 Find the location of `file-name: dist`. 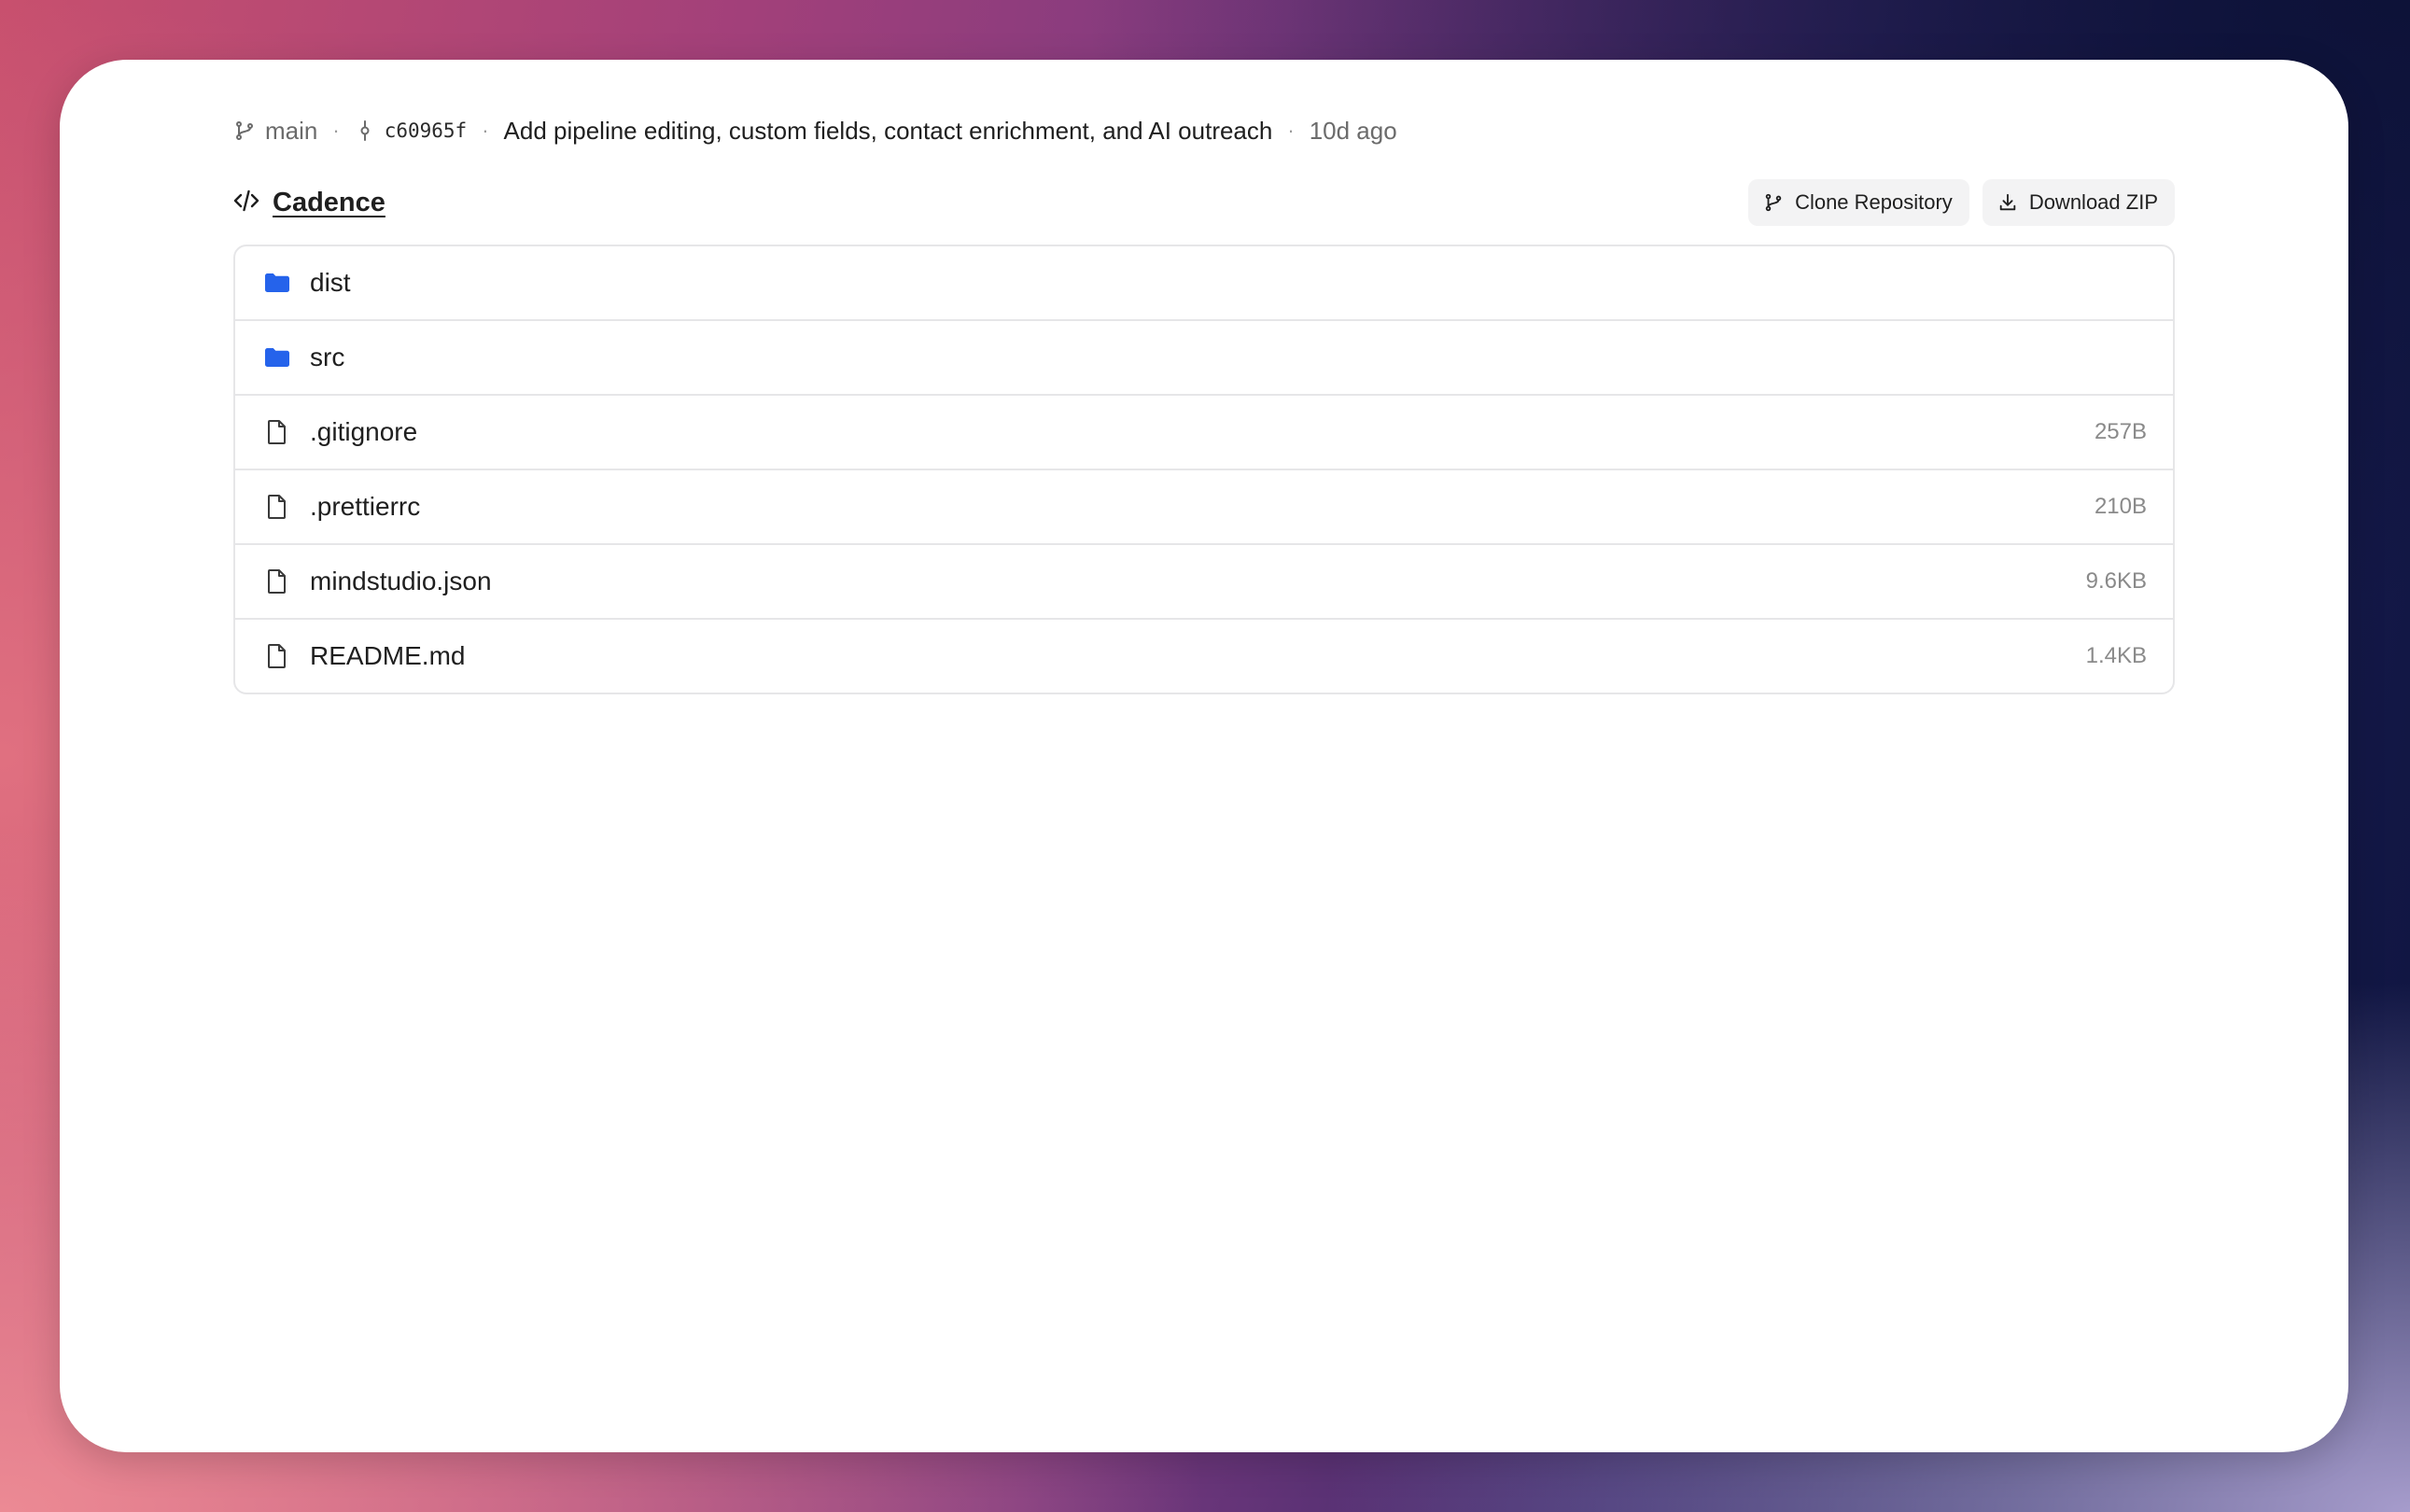

file-name: dist is located at coordinates (1228, 283).